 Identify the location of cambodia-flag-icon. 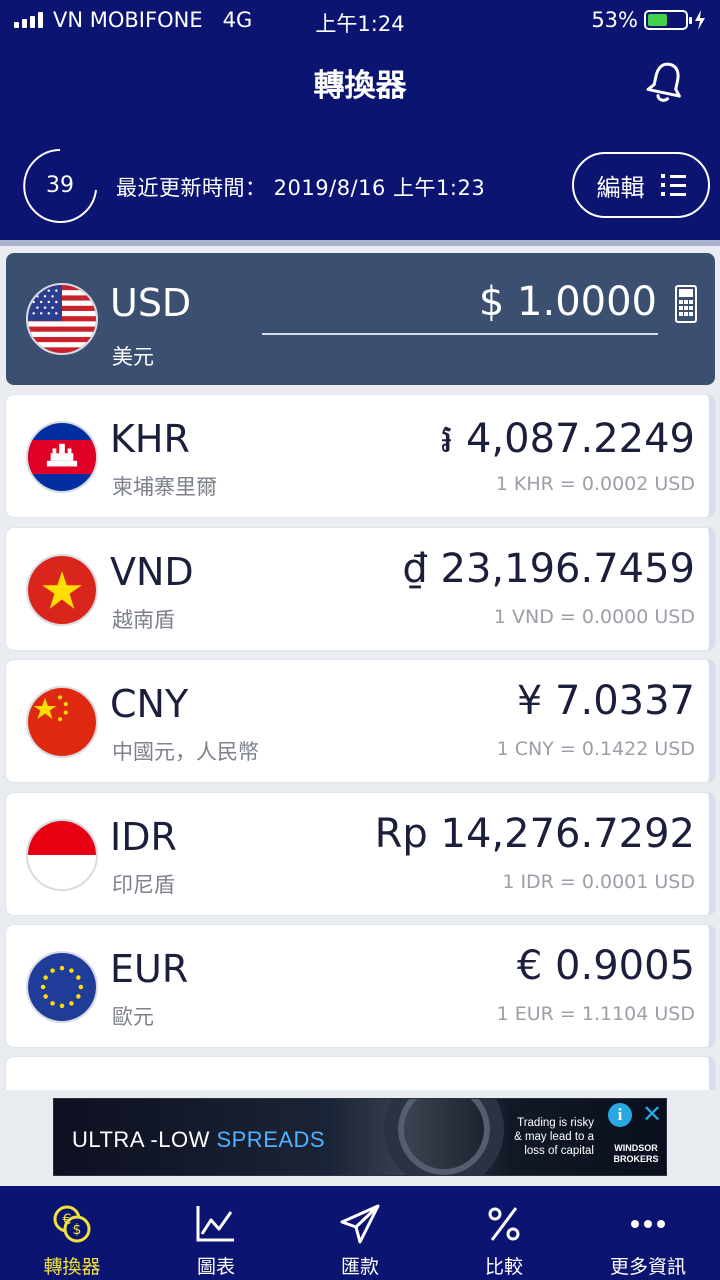
(62, 457).